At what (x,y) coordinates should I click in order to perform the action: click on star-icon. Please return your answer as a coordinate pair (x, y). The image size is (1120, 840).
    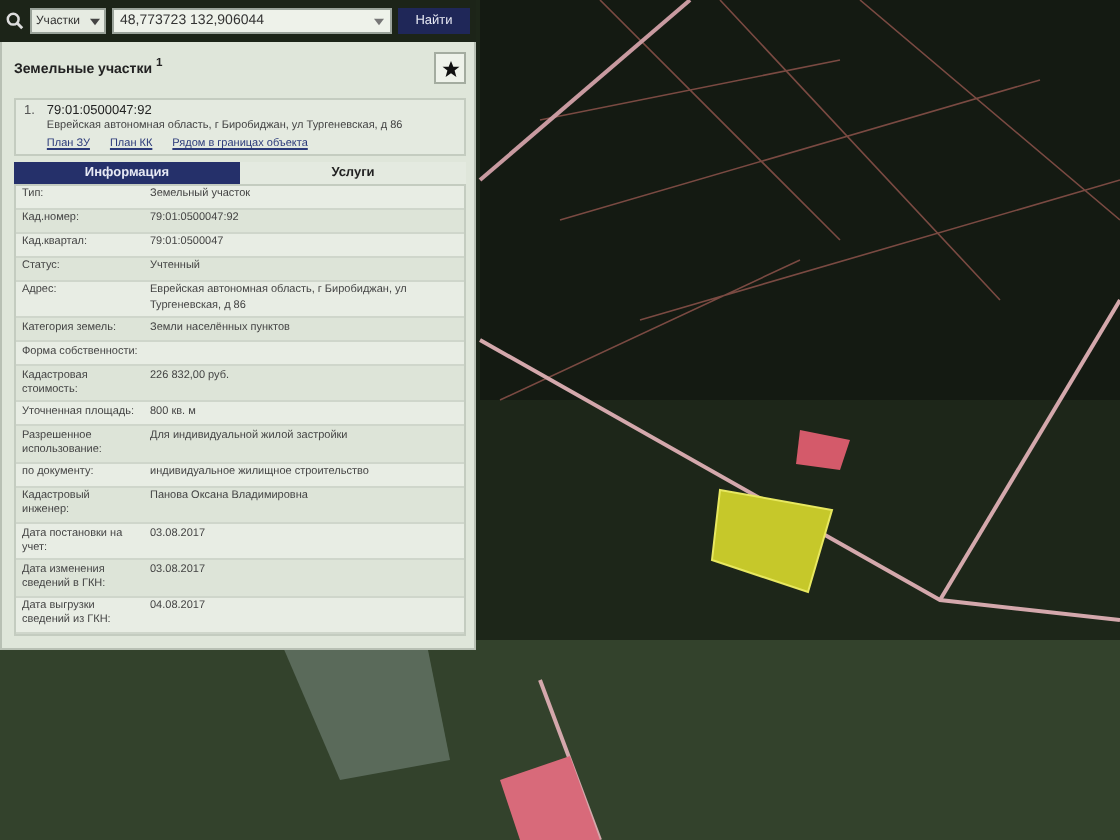
    Looking at the image, I should click on (450, 68).